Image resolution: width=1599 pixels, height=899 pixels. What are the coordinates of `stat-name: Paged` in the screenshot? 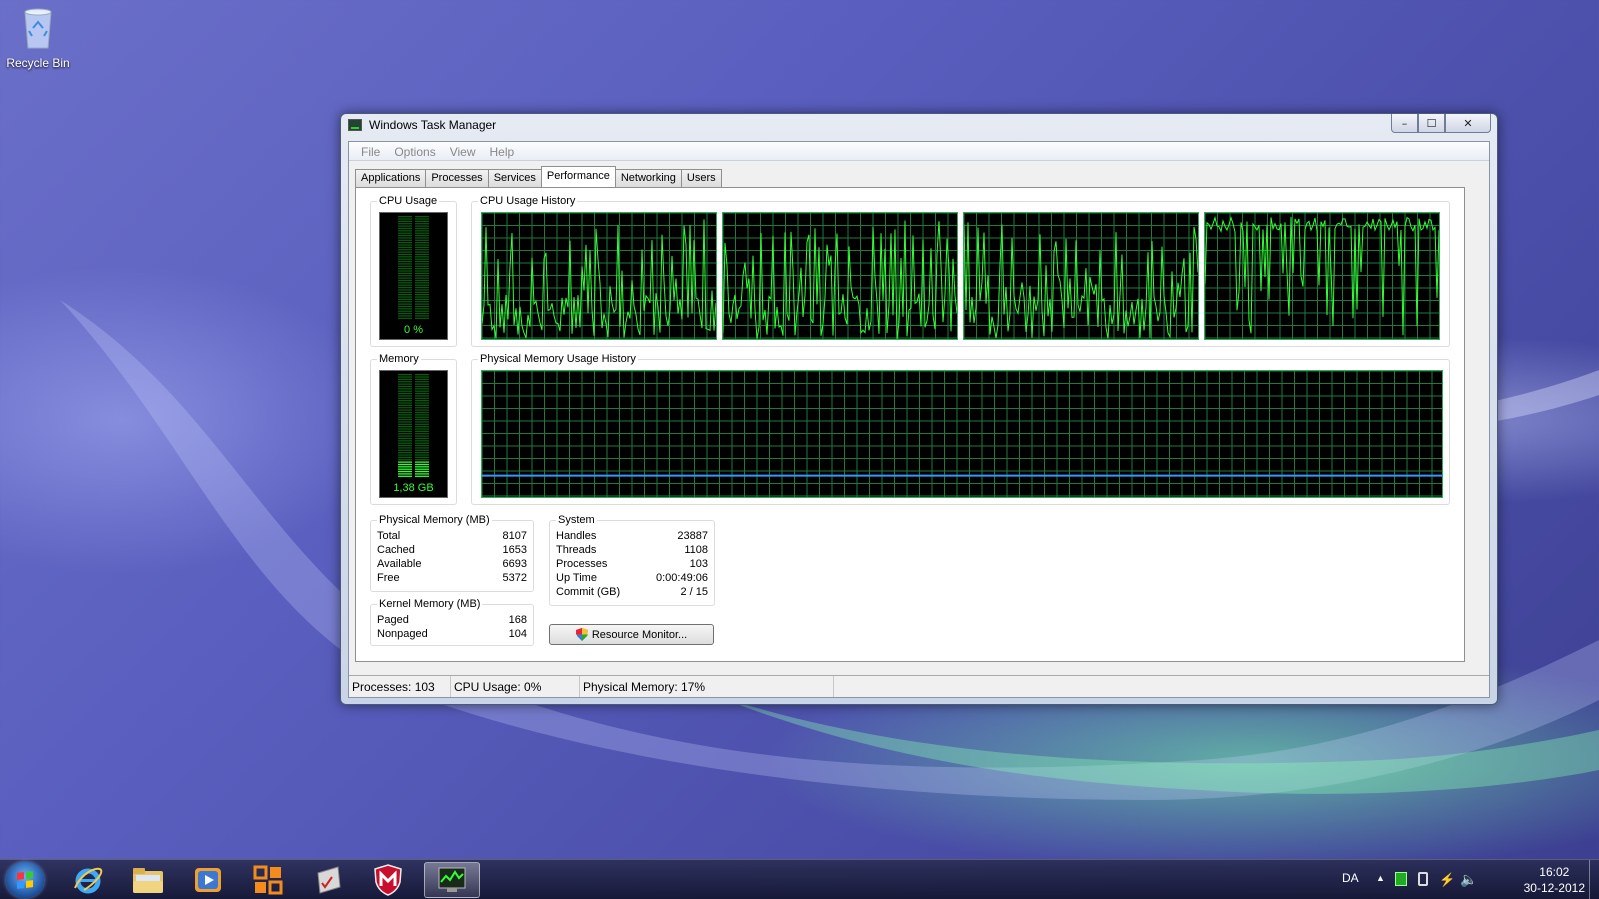 It's located at (393, 620).